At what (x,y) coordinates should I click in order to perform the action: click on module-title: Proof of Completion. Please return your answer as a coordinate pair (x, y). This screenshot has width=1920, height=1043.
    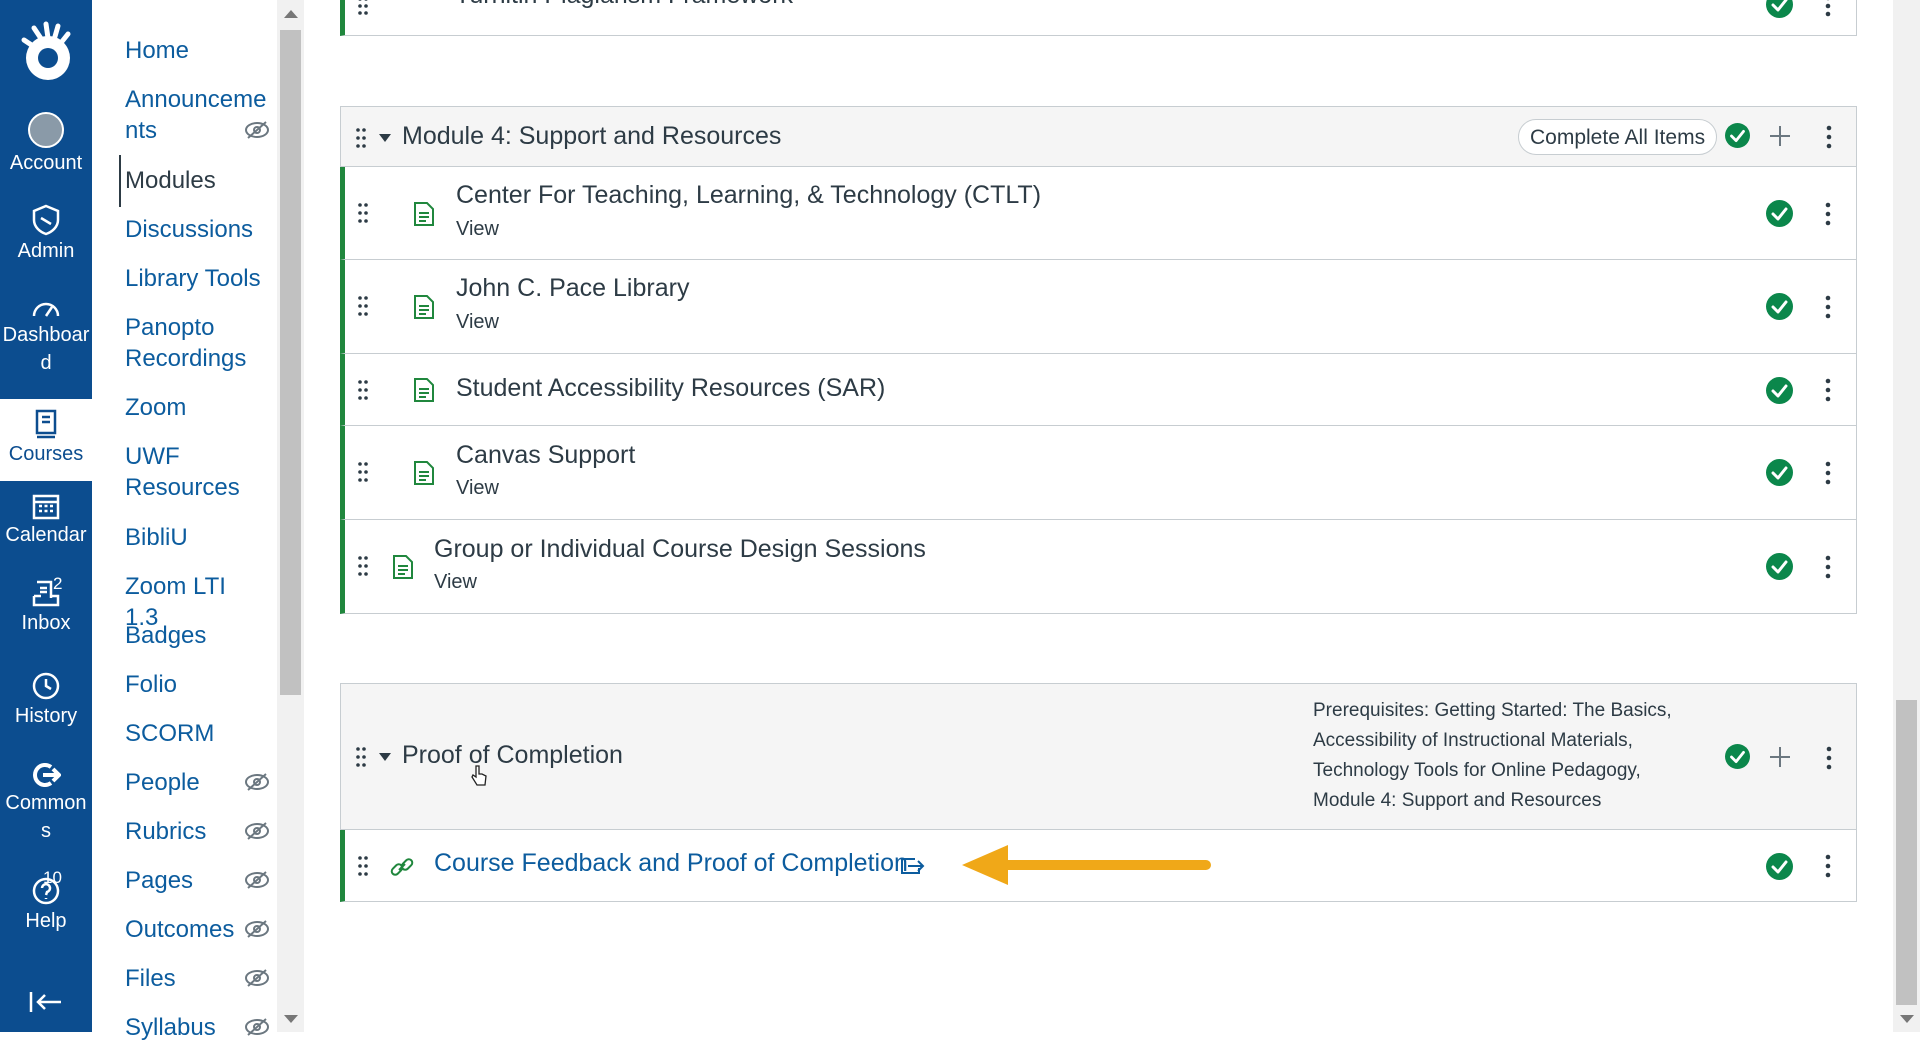
    Looking at the image, I should click on (512, 755).